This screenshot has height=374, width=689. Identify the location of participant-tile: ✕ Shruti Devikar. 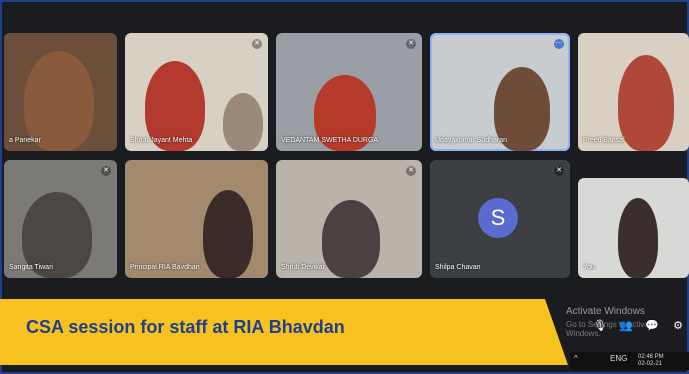
(349, 219).